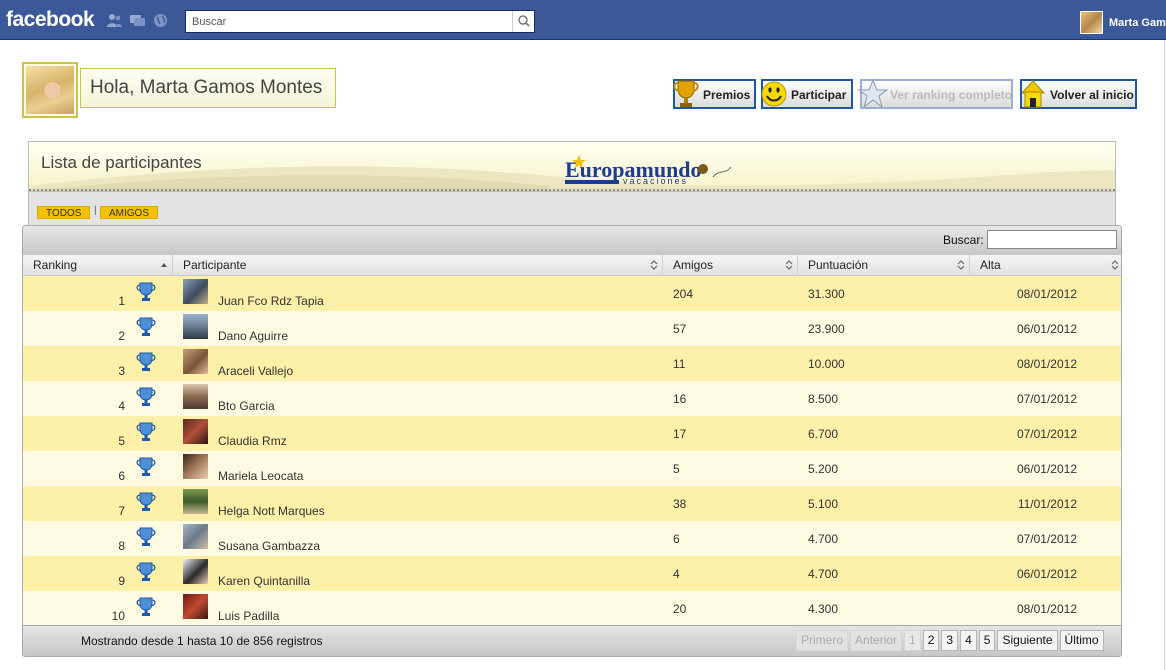 Image resolution: width=1166 pixels, height=670 pixels. I want to click on table-row: 6 Mariela Leocata 5 5.200 06/01/2012, so click(572, 468).